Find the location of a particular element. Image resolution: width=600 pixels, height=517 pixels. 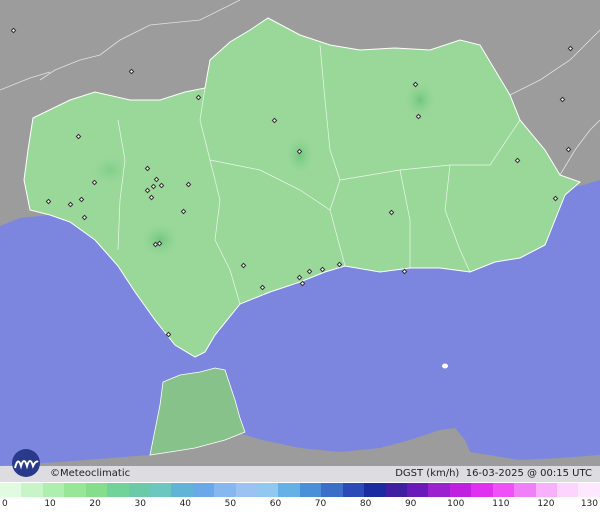

legend-color-bar is located at coordinates (300, 490).